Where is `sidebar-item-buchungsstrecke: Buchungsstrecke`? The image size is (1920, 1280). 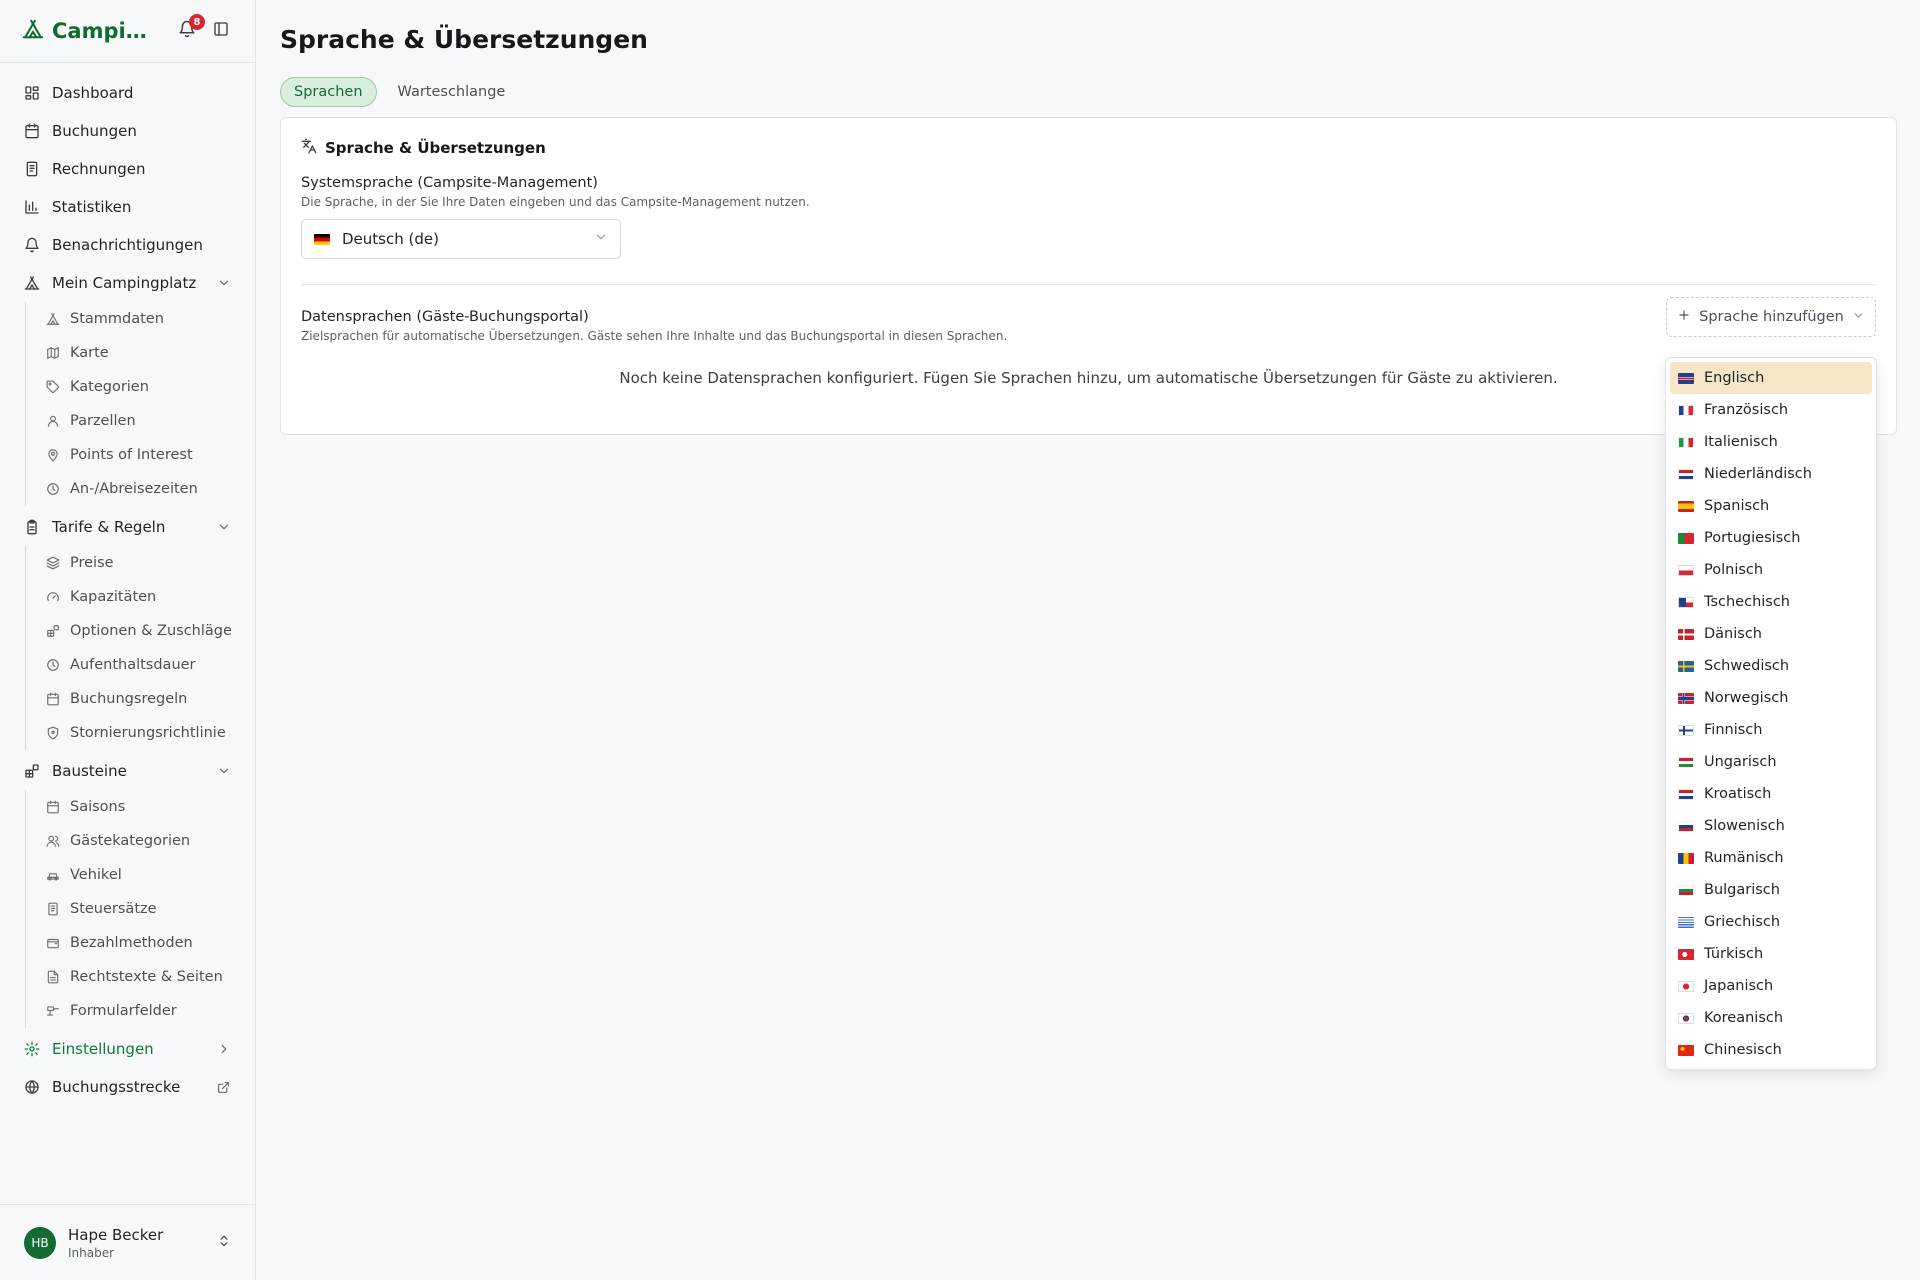
sidebar-item-buchungsstrecke: Buchungsstrecke is located at coordinates (127, 1087).